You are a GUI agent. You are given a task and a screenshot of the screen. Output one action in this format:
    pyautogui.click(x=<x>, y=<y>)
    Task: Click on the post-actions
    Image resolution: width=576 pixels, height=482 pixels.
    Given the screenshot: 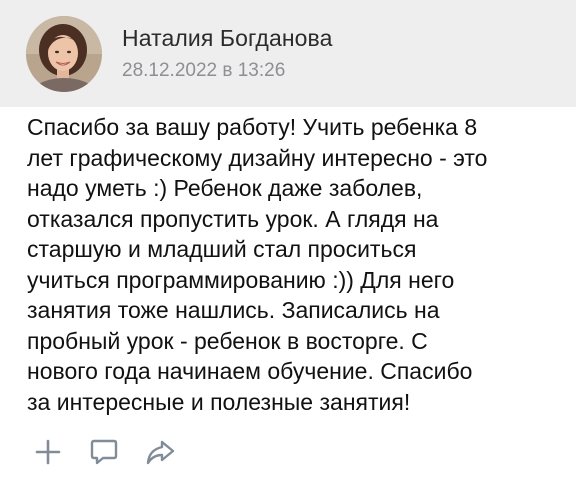 What is the action you would take?
    pyautogui.click(x=114, y=452)
    